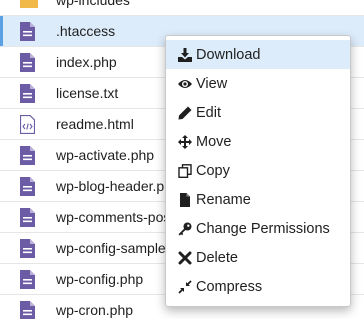  Describe the element at coordinates (258, 83) in the screenshot. I see `menu-item-view: View` at that location.